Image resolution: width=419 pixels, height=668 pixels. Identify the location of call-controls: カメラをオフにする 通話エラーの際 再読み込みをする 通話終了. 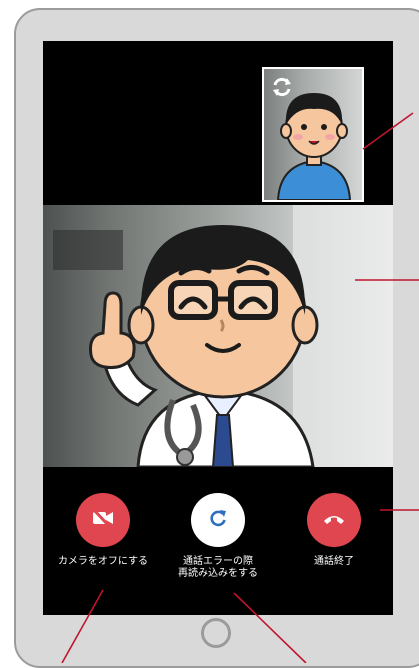
(218, 548).